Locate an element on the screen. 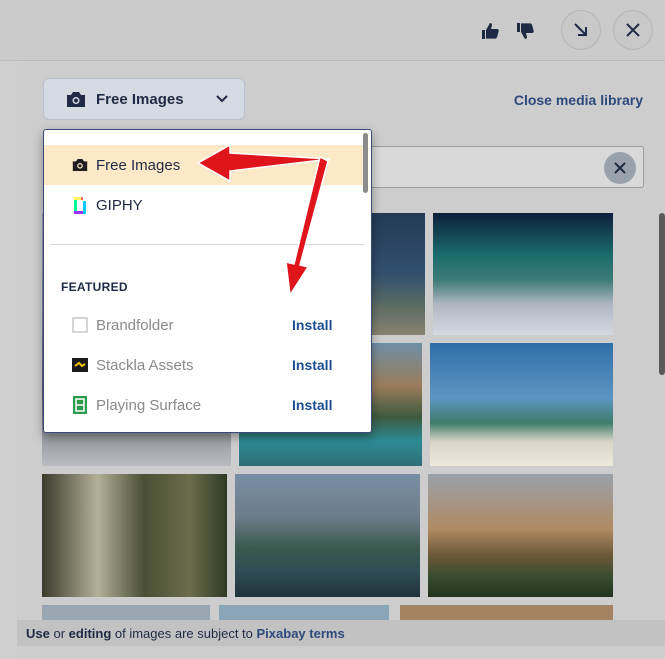  footer-text-editing: editing is located at coordinates (90, 633).